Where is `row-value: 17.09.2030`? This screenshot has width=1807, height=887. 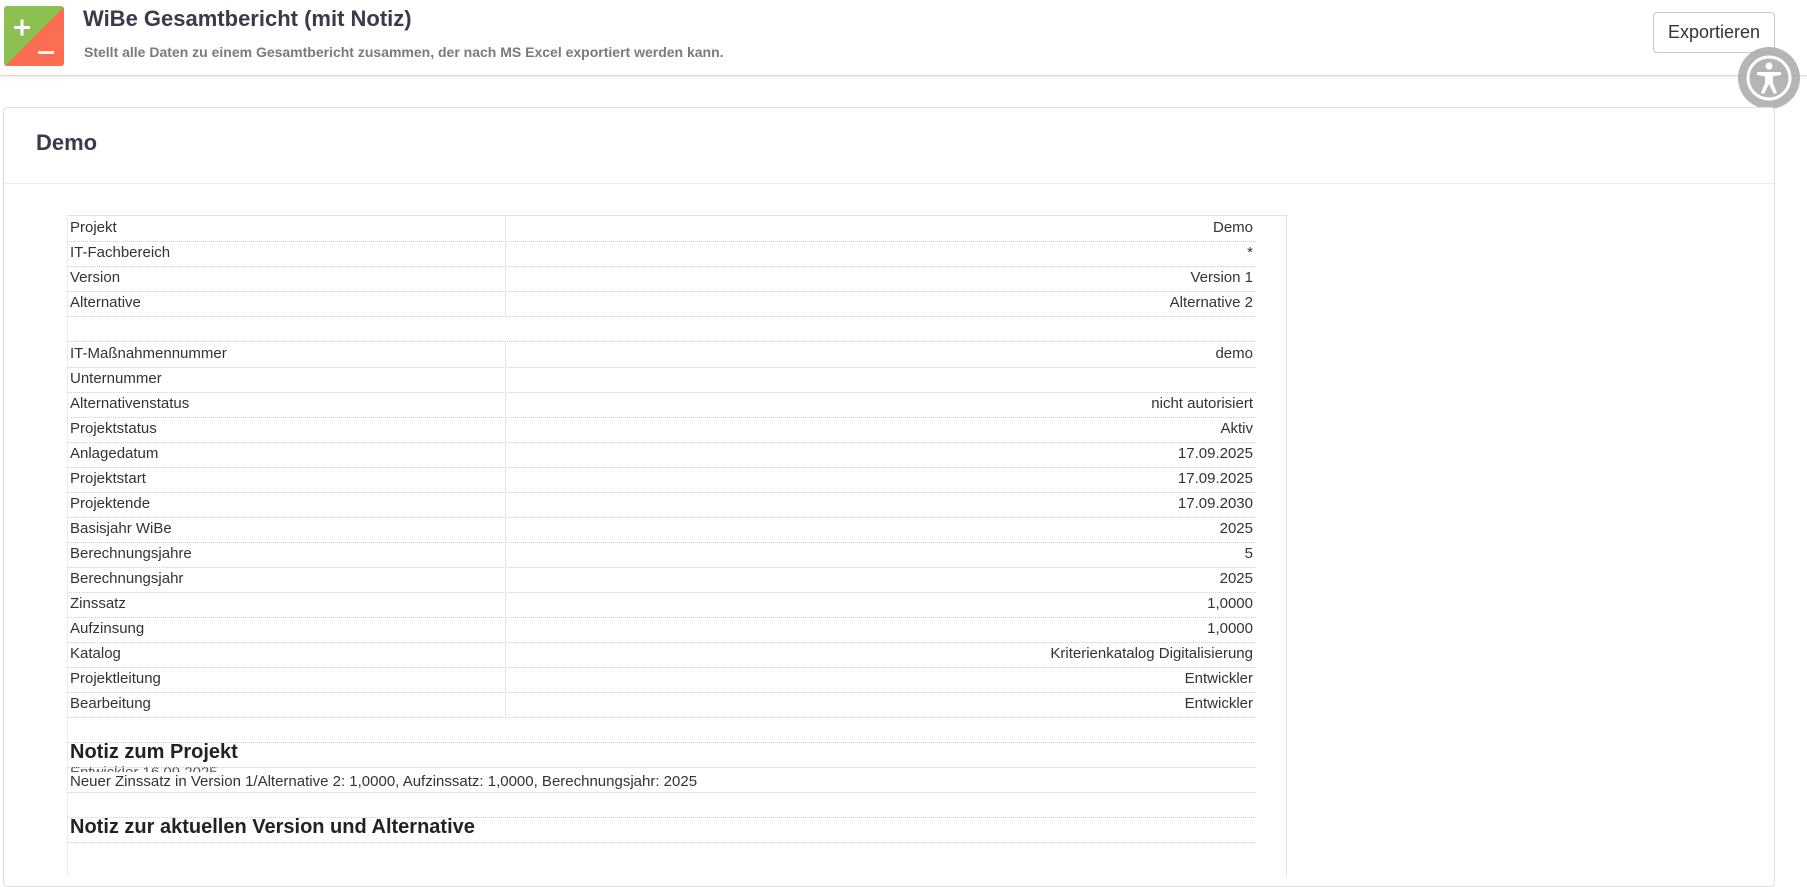
row-value: 17.09.2030 is located at coordinates (1215, 503).